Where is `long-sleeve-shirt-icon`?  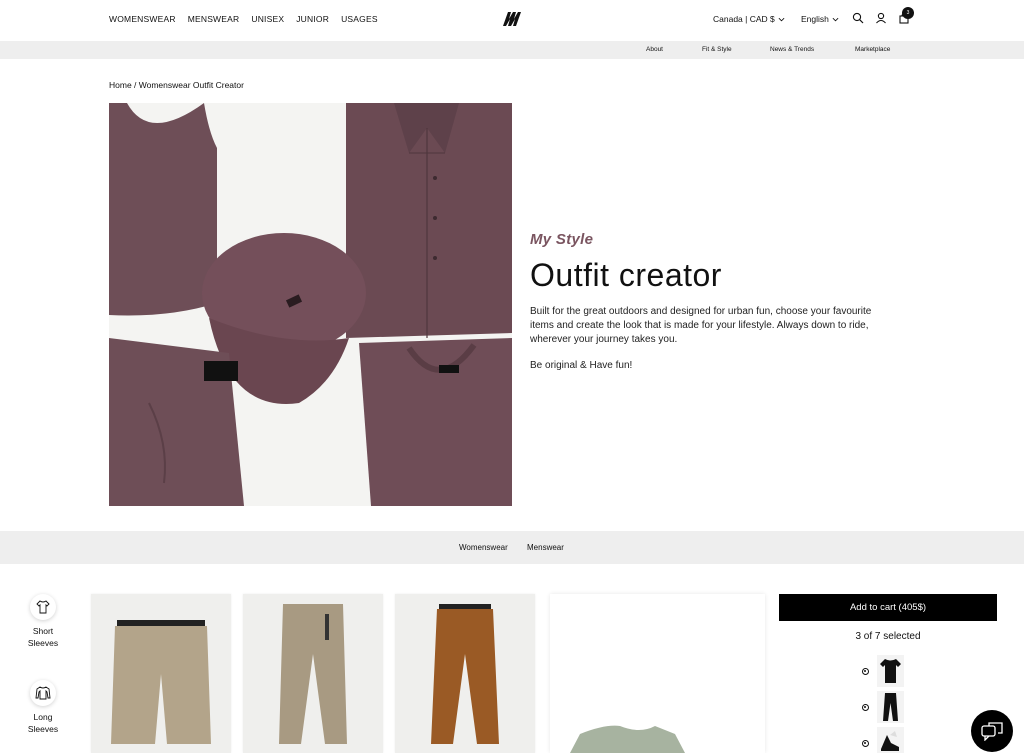 long-sleeve-shirt-icon is located at coordinates (43, 693).